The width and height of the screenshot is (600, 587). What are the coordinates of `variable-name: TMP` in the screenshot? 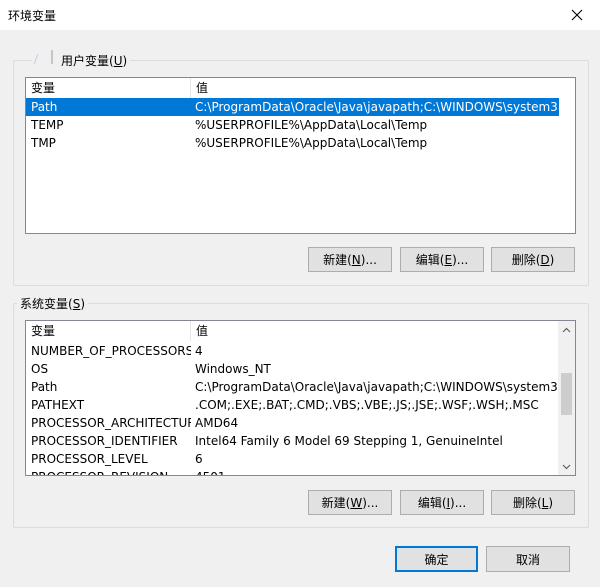 It's located at (43, 143).